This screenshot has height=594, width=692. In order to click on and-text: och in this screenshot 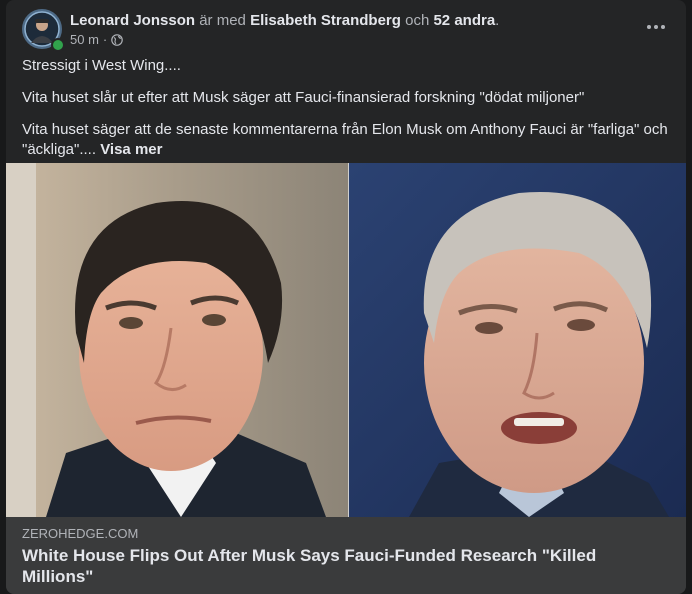, I will do `click(417, 20)`.